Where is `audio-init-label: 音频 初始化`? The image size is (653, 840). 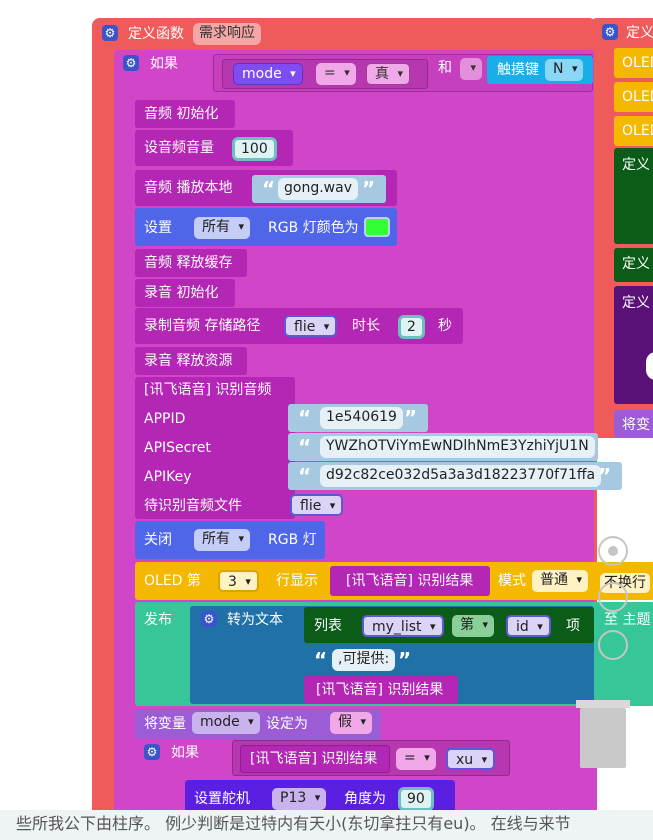
audio-init-label: 音频 初始化 is located at coordinates (181, 114).